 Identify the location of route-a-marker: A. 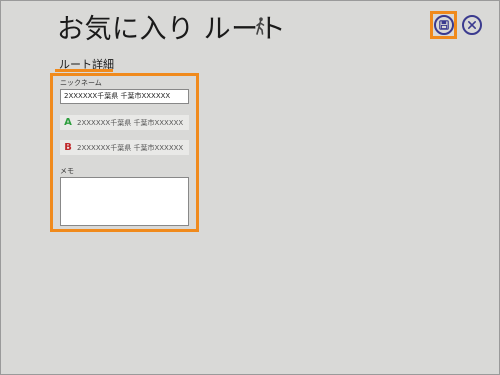
(68, 122).